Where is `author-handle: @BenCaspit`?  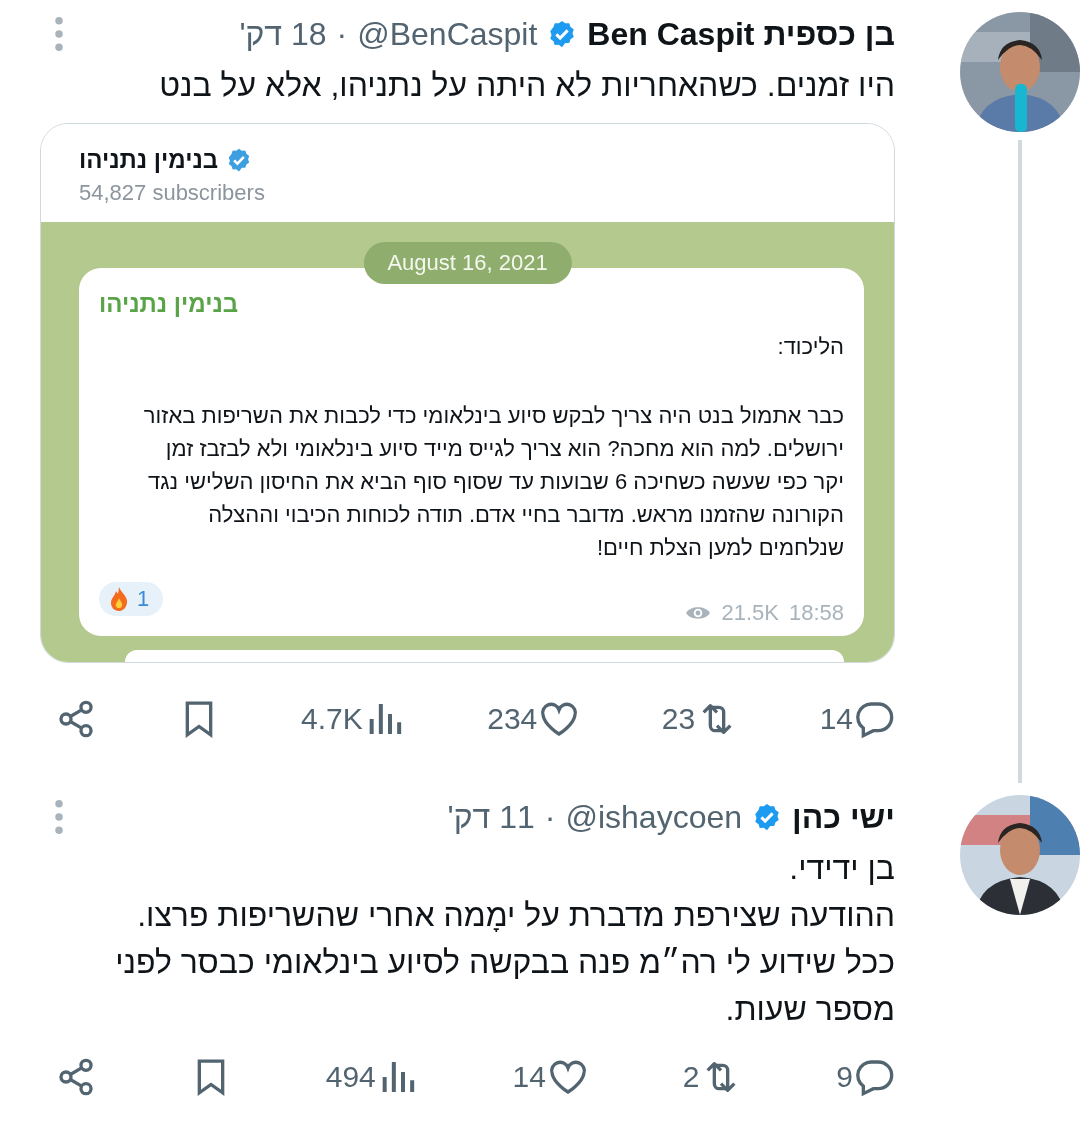 author-handle: @BenCaspit is located at coordinates (447, 34).